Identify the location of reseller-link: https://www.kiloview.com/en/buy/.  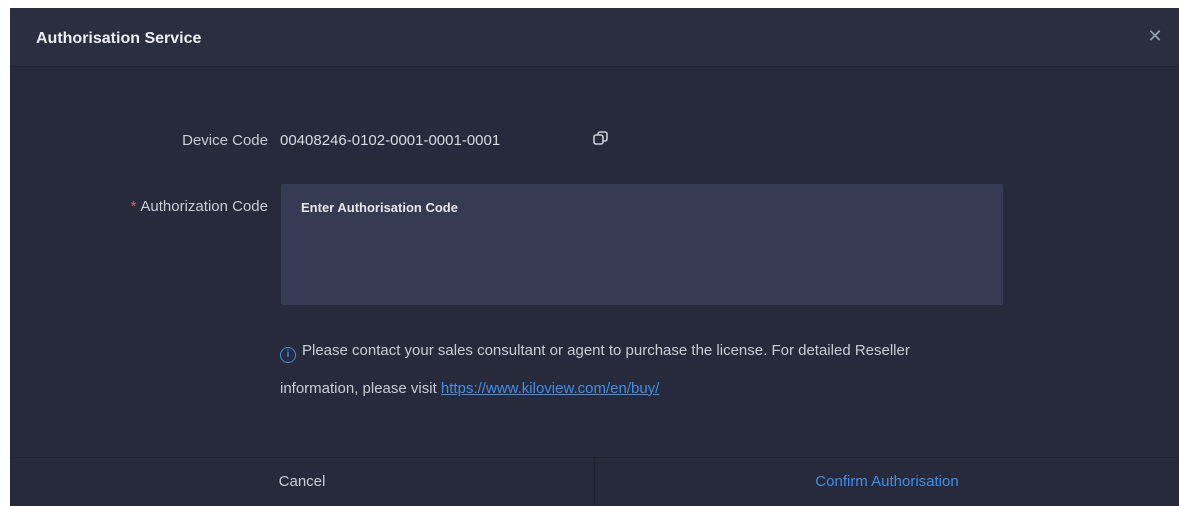
(550, 388).